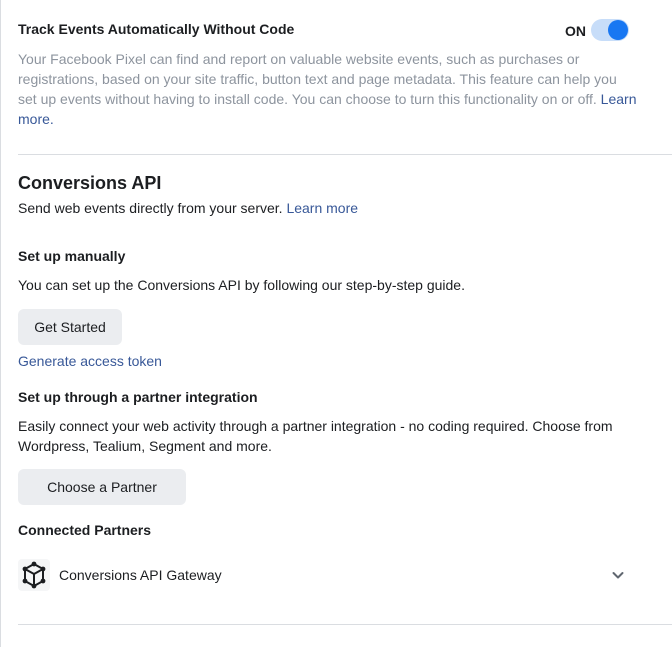 Image resolution: width=672 pixels, height=647 pixels. Describe the element at coordinates (138, 397) in the screenshot. I see `partner-setup-title: Set up through a partner integration` at that location.